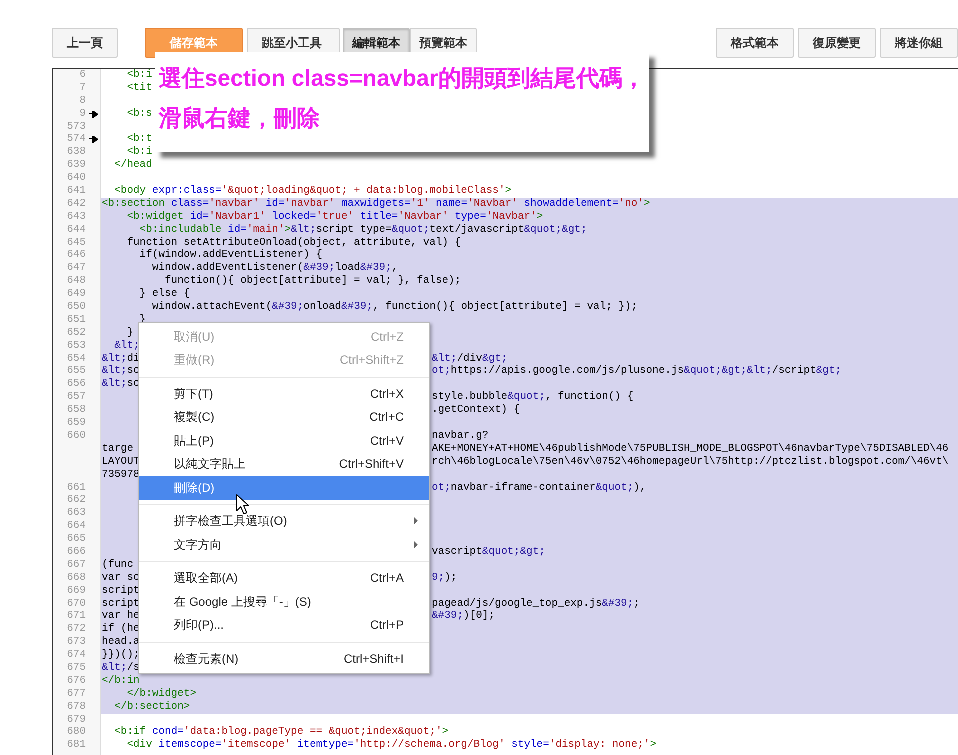  I want to click on code-line: </b:section>, so click(152, 707).